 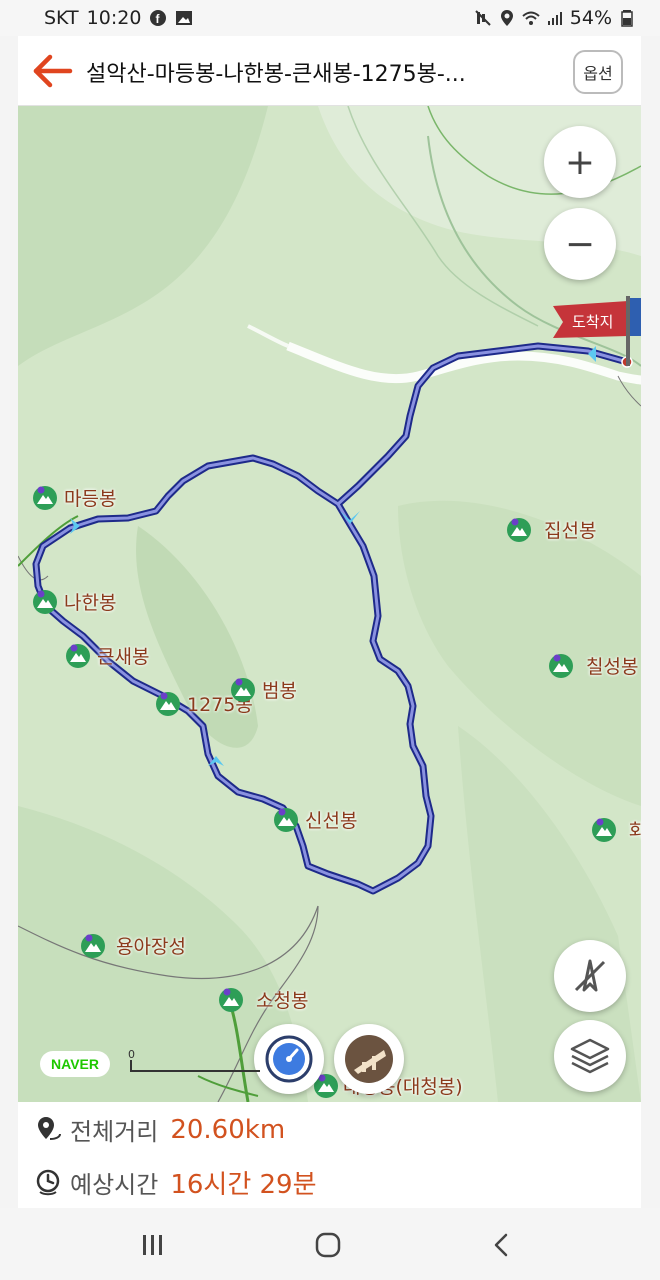 What do you see at coordinates (331, 821) in the screenshot?
I see `peak-label: 신선봉` at bounding box center [331, 821].